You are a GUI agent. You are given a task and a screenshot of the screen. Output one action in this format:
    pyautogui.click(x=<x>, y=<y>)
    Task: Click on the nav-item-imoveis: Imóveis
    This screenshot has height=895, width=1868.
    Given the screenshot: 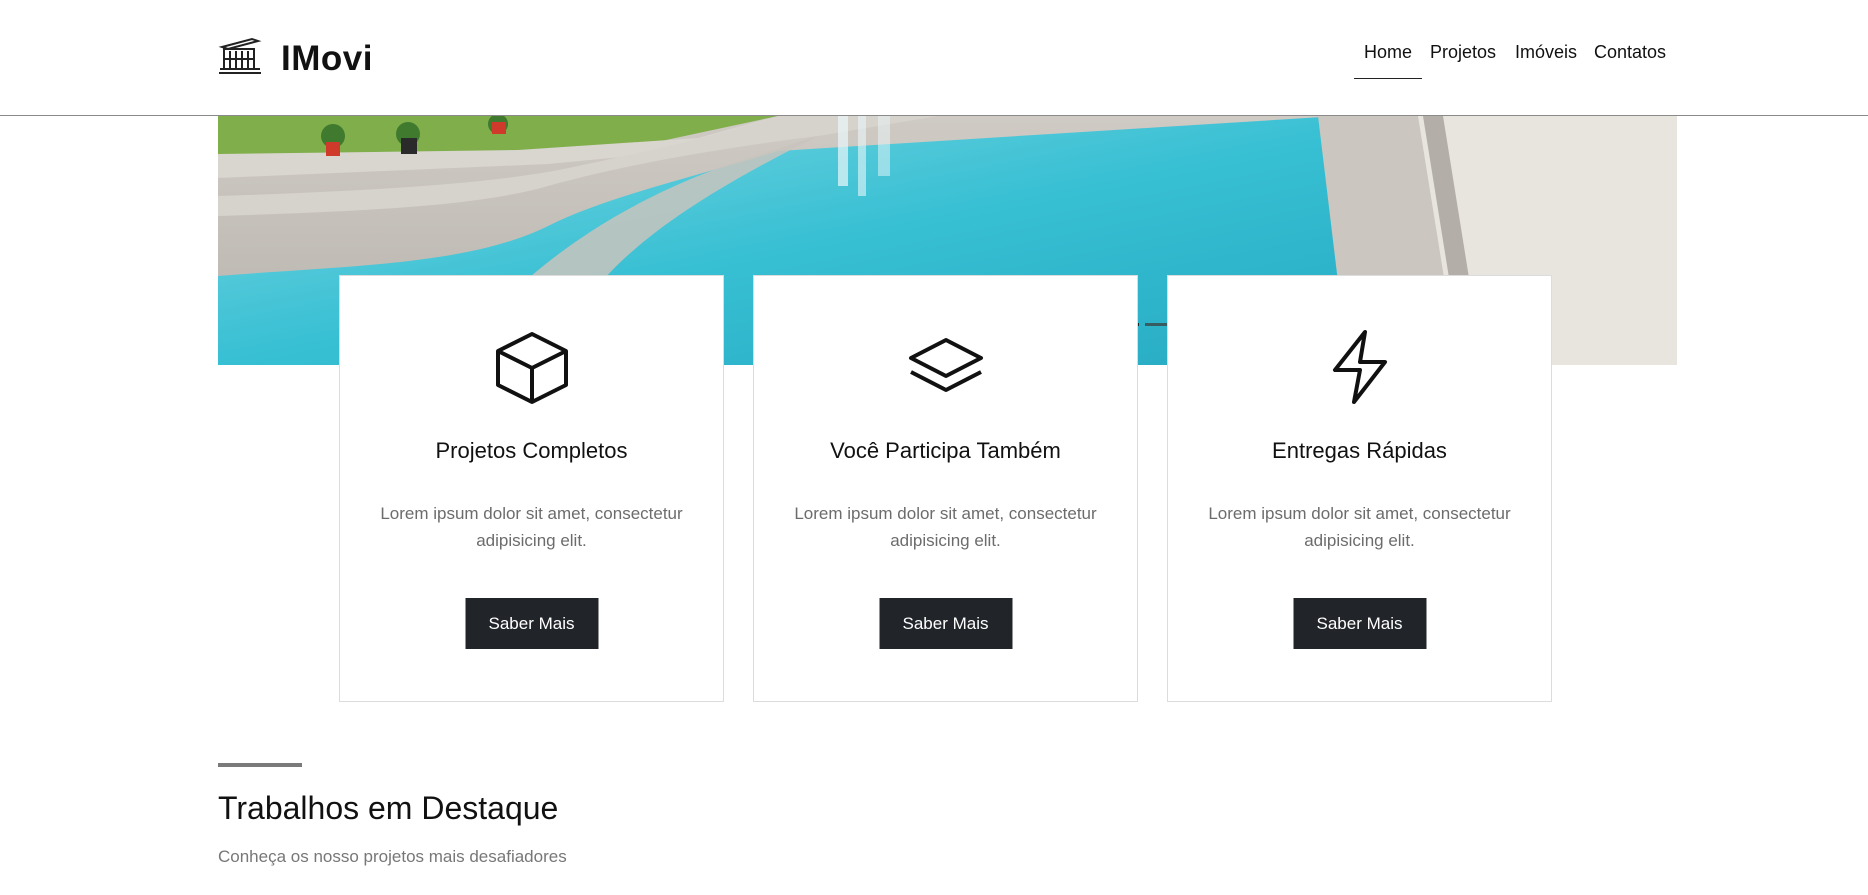 What is the action you would take?
    pyautogui.click(x=1546, y=52)
    